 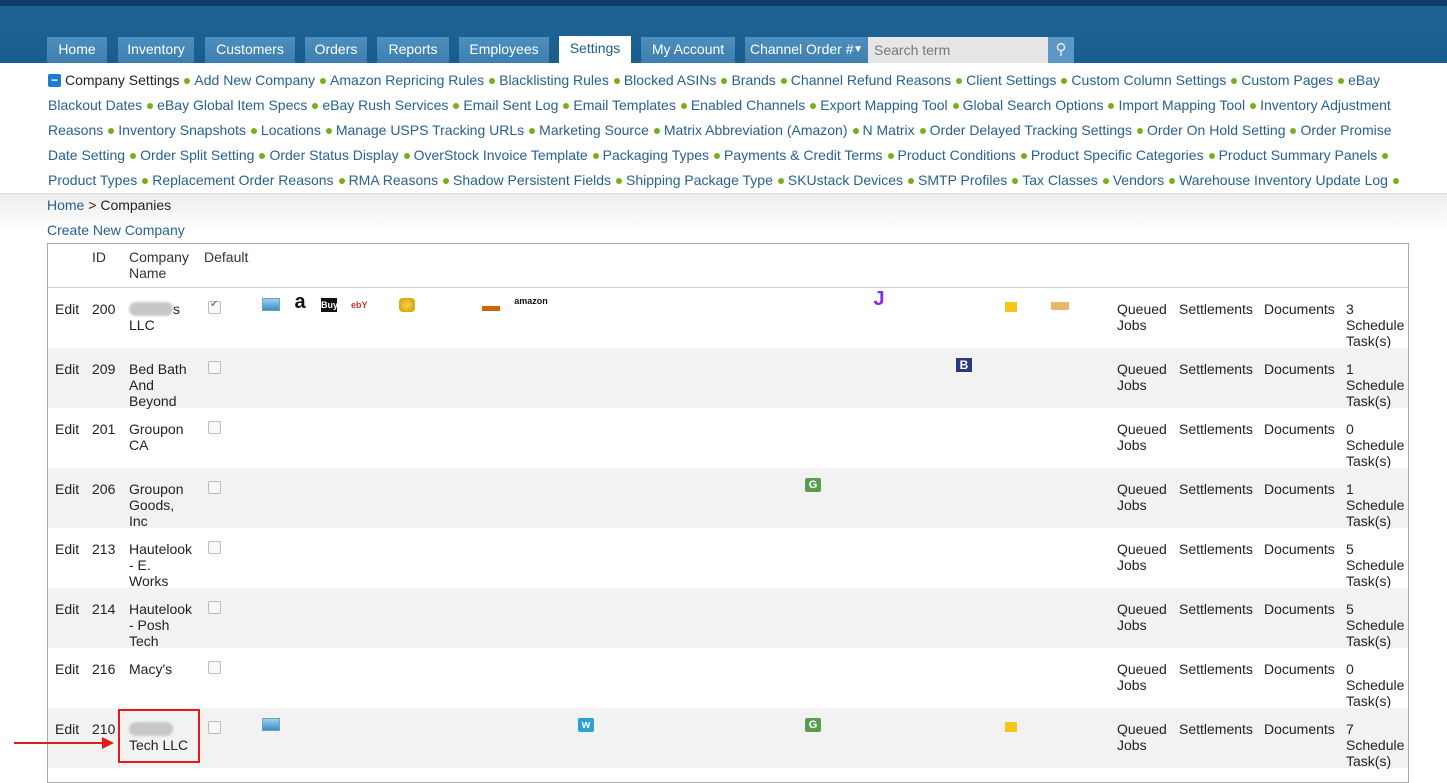 What do you see at coordinates (871, 80) in the screenshot?
I see `settings-link: Channel Refund Reasons` at bounding box center [871, 80].